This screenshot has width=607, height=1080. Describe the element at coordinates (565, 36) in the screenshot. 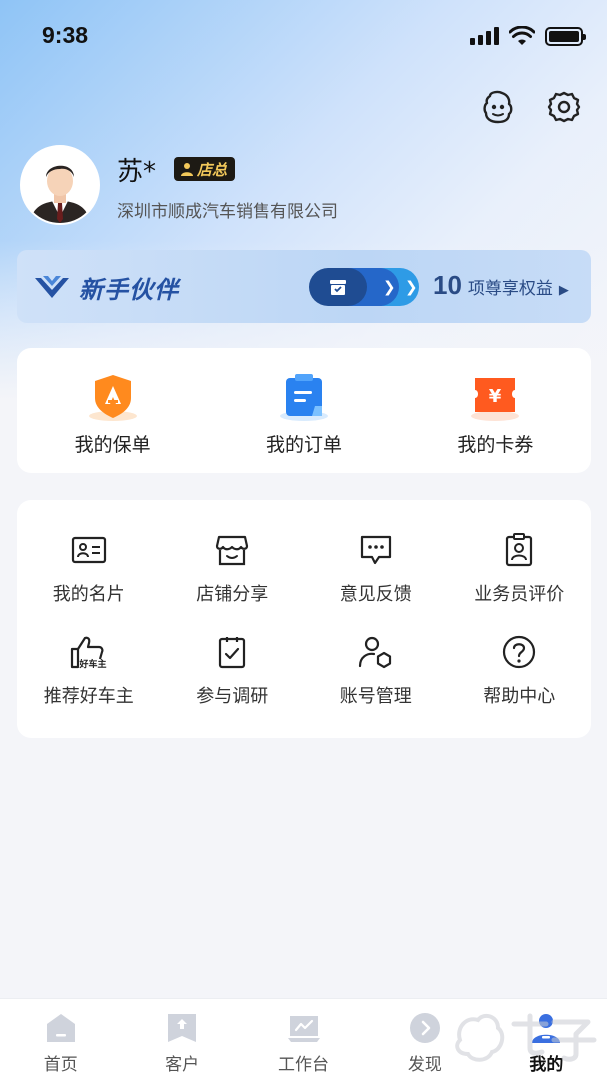

I see `battery-icon` at that location.